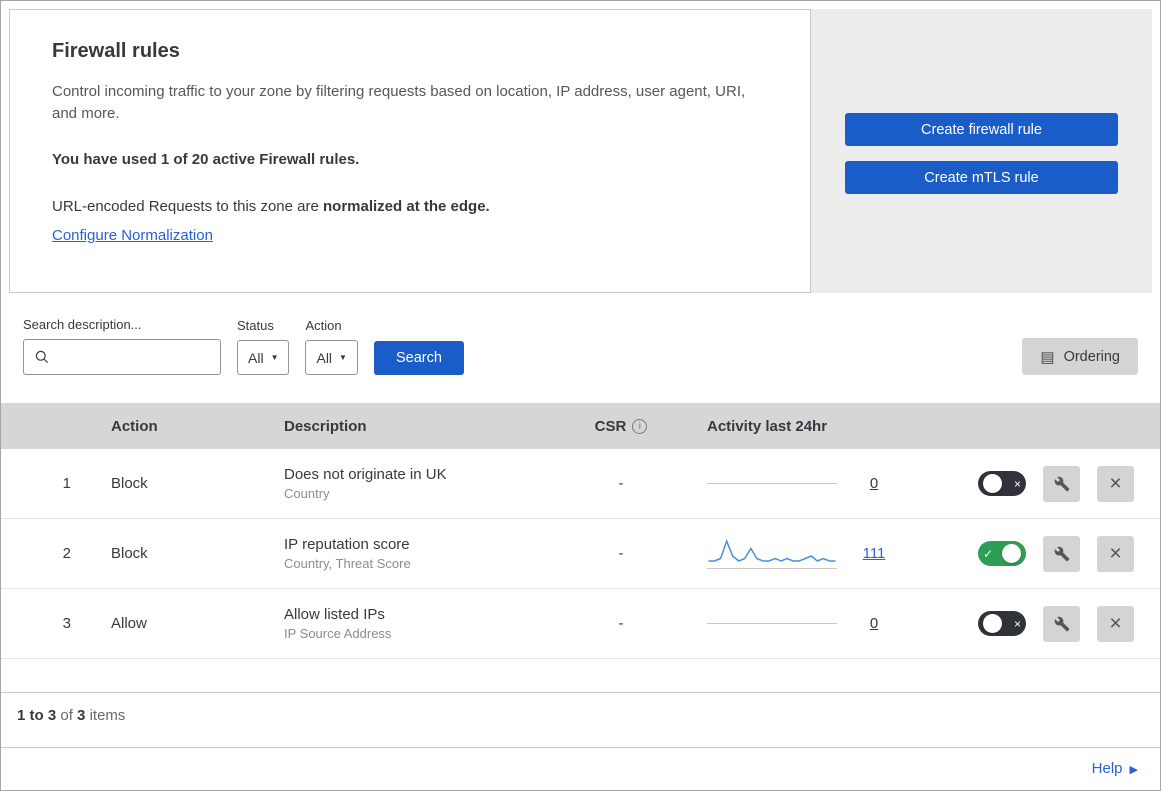 This screenshot has height=791, width=1161. I want to click on rule-description-cell: Allow listed IPs IP Source Address, so click(415, 623).